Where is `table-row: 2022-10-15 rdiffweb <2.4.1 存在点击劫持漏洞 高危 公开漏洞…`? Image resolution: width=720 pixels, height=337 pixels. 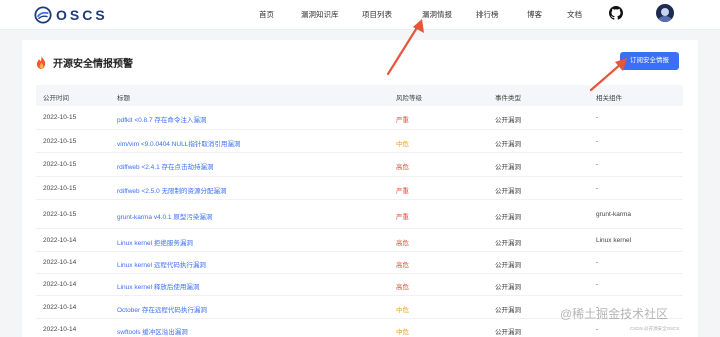 table-row: 2022-10-15 rdiffweb <2.4.1 存在点击劫持漏洞 高危 公开漏洞… is located at coordinates (359, 165).